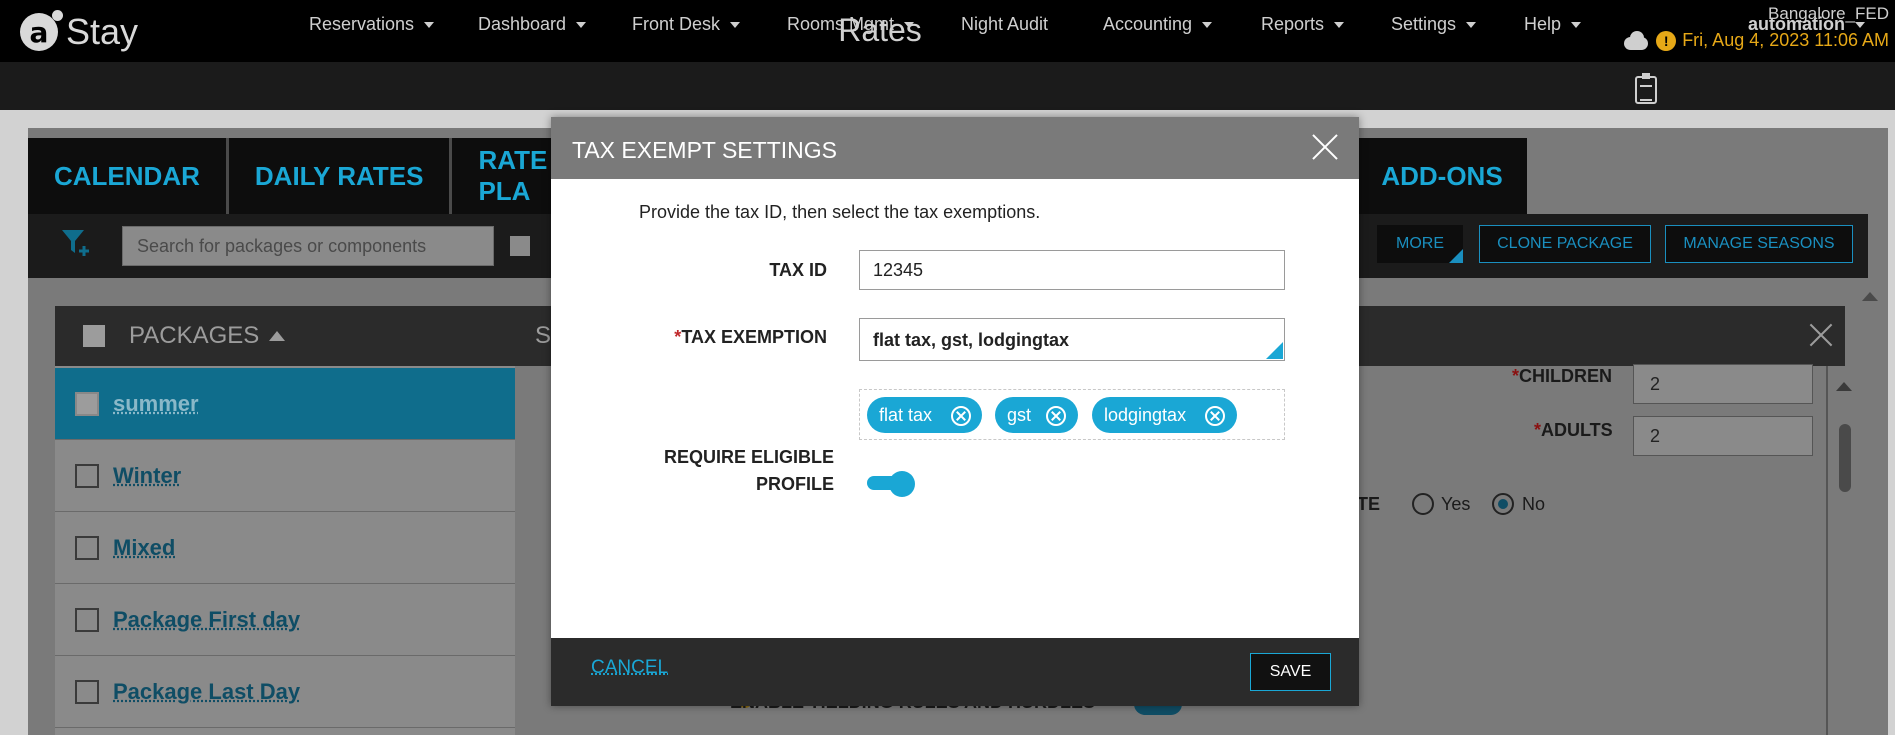 The height and width of the screenshot is (735, 1895). Describe the element at coordinates (629, 668) in the screenshot. I see `cancel-button: CANCEL` at that location.